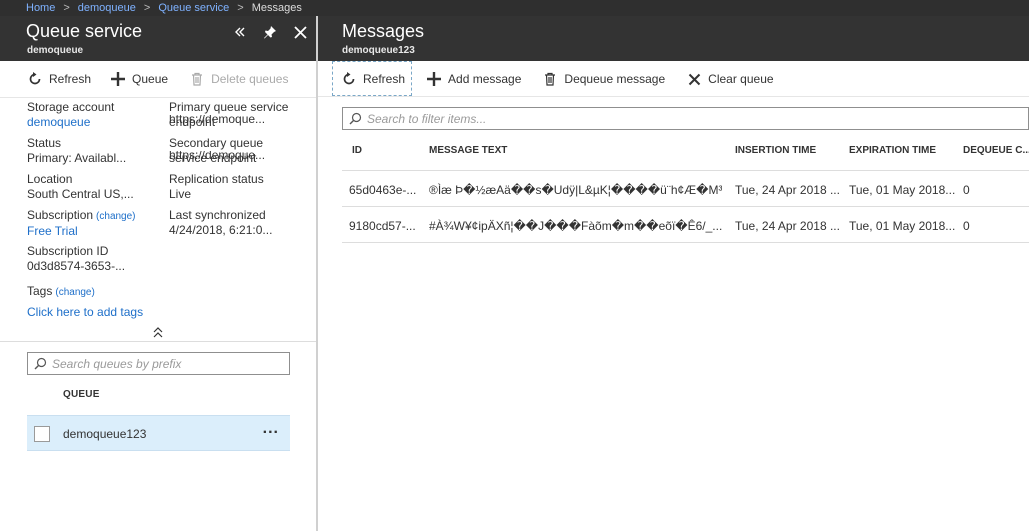  What do you see at coordinates (485, 79) in the screenshot?
I see `add-message-label: Add message` at bounding box center [485, 79].